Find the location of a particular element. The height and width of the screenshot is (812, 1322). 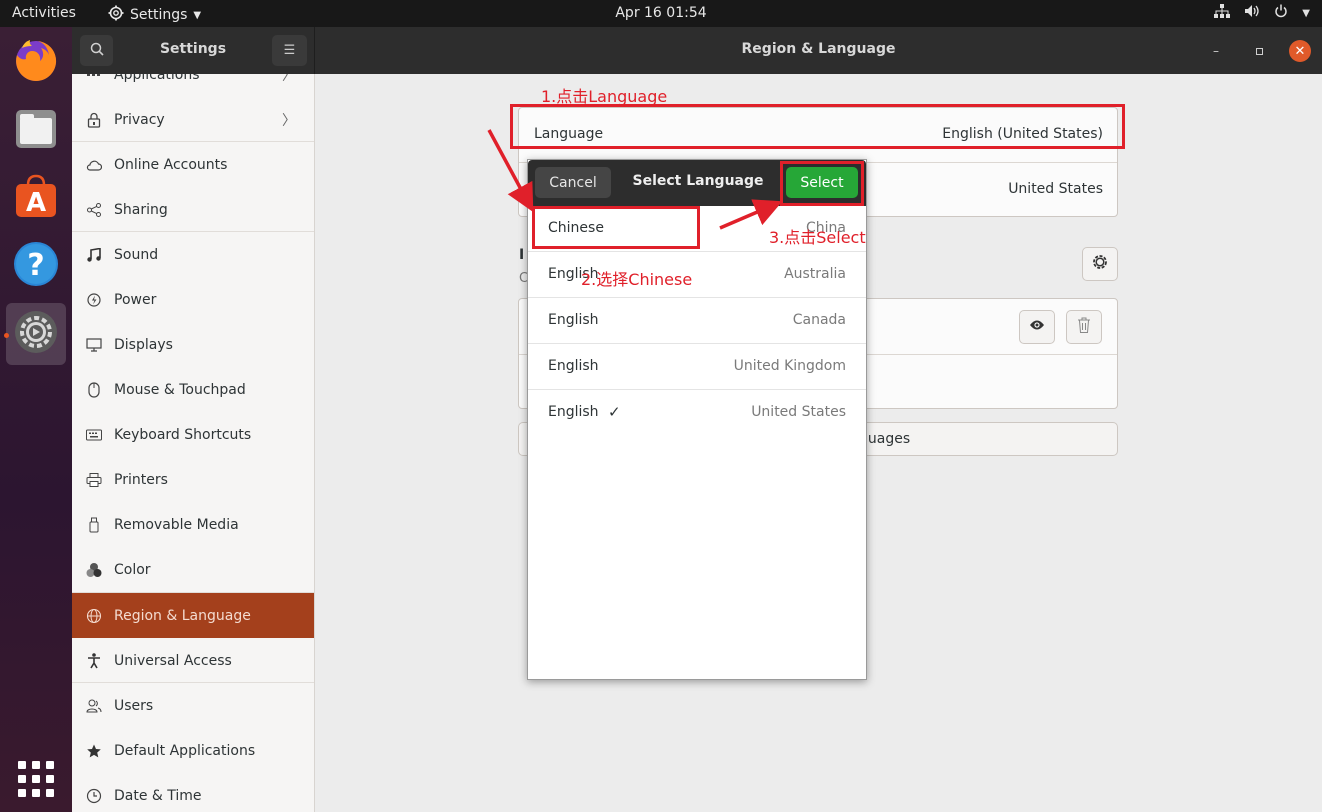

minimize-icon: – is located at coordinates (1216, 51).